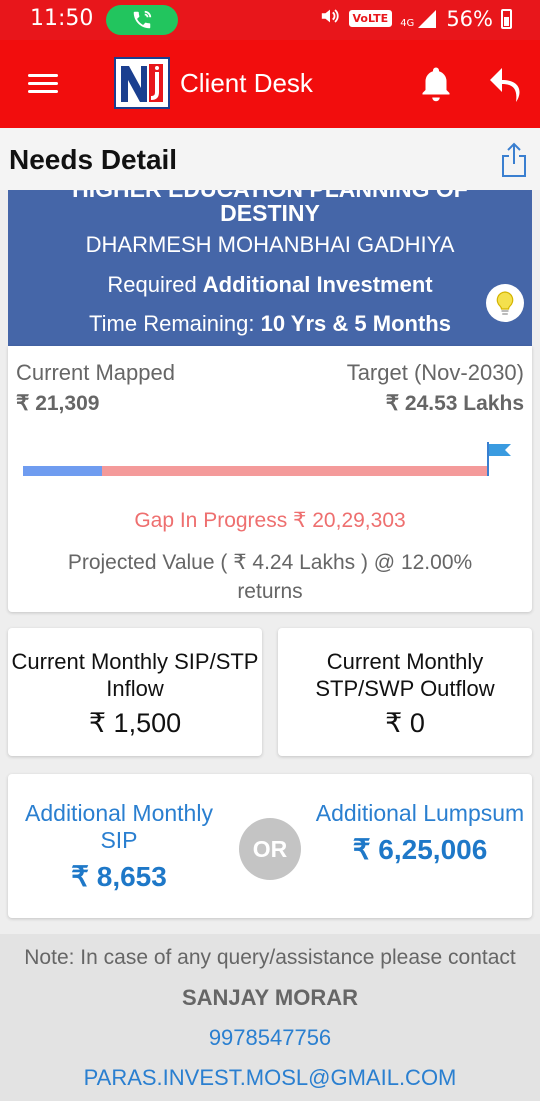 Image resolution: width=540 pixels, height=1101 pixels. Describe the element at coordinates (505, 303) in the screenshot. I see `lightbulb-icon` at that location.